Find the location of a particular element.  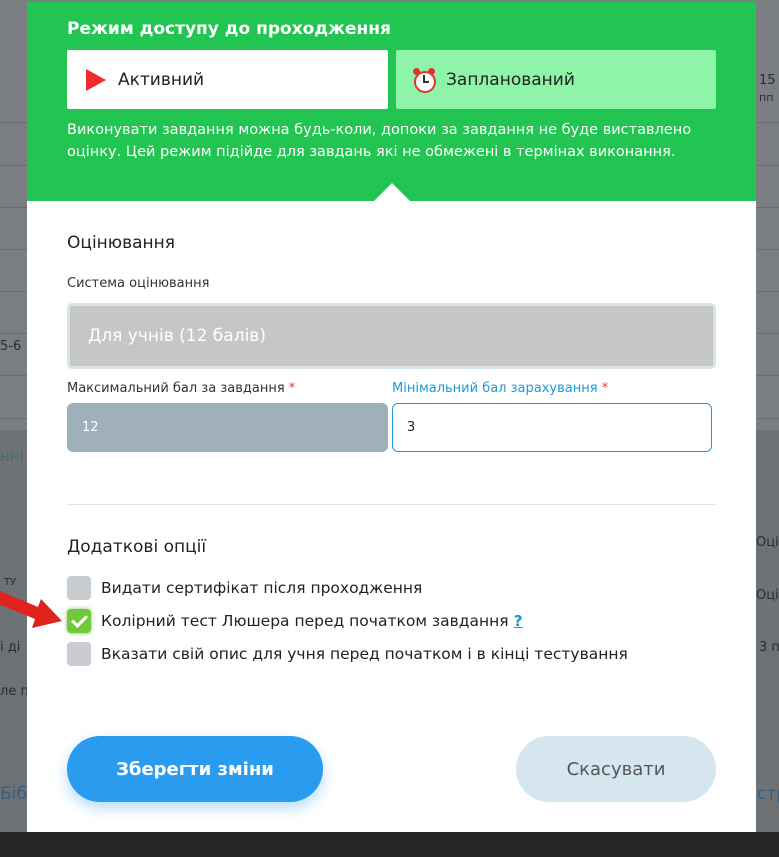

background-text: пп is located at coordinates (766, 97).